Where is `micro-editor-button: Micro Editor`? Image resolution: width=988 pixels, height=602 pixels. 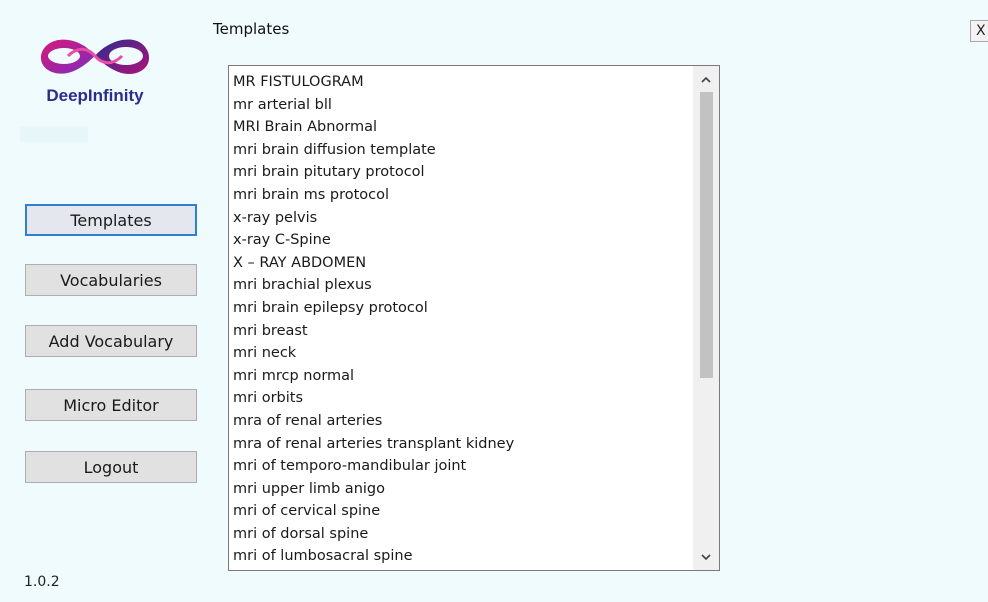
micro-editor-button: Micro Editor is located at coordinates (111, 405).